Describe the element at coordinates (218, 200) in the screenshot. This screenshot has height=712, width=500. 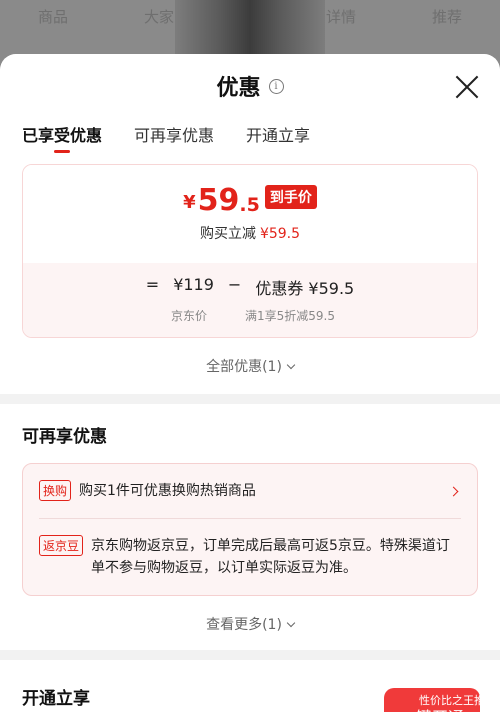
I see `price-integer: 59` at that location.